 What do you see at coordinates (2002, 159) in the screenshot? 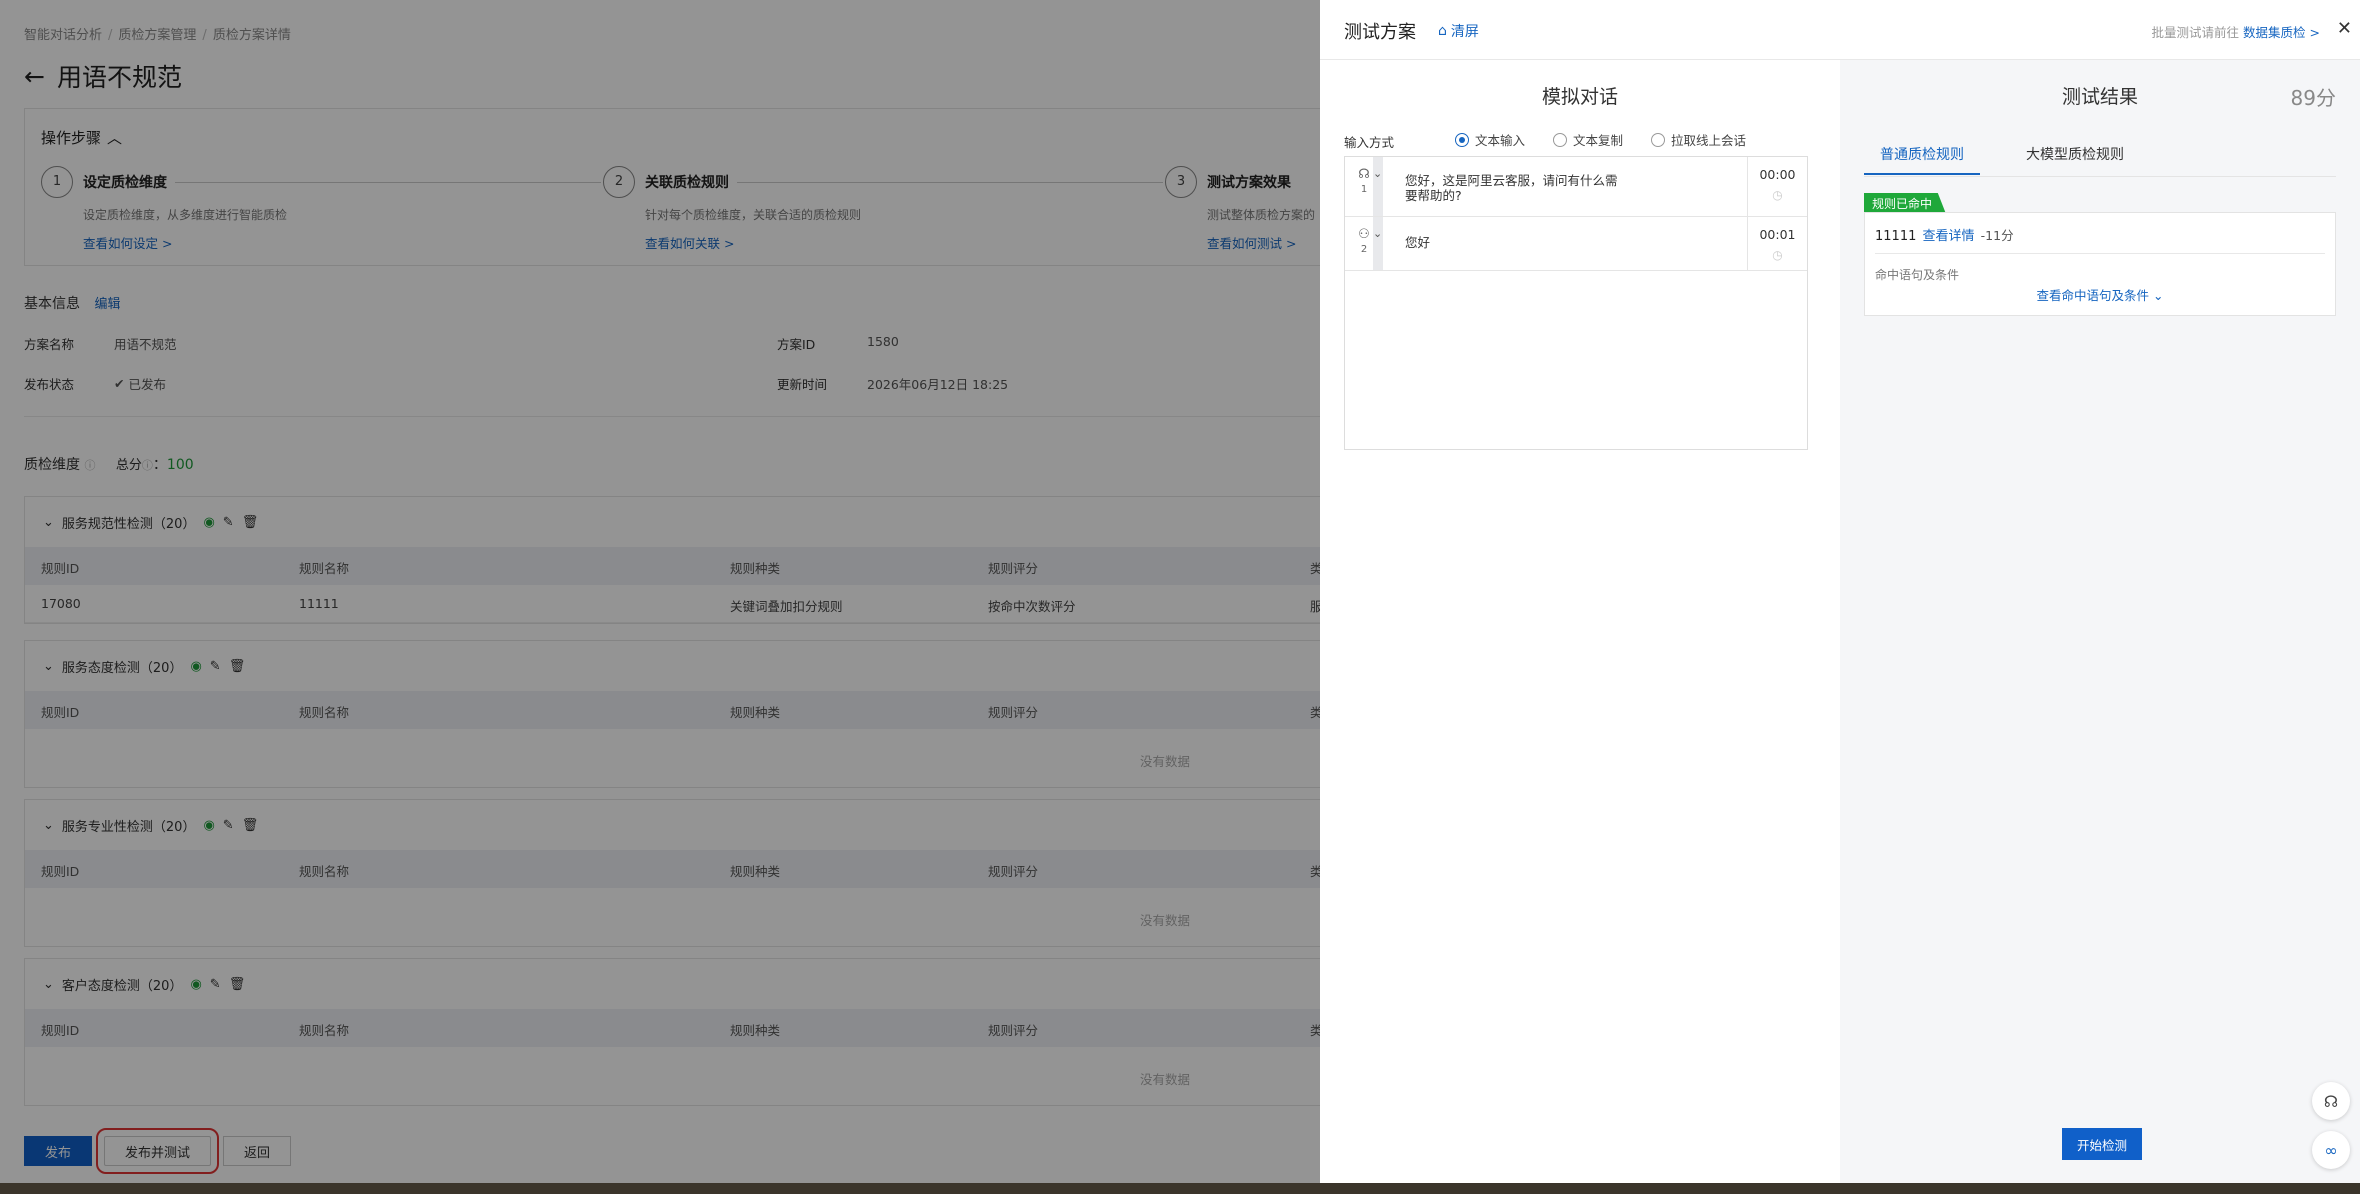
I see `result-tabs: 普通质检规则 大模型质检规则` at bounding box center [2002, 159].